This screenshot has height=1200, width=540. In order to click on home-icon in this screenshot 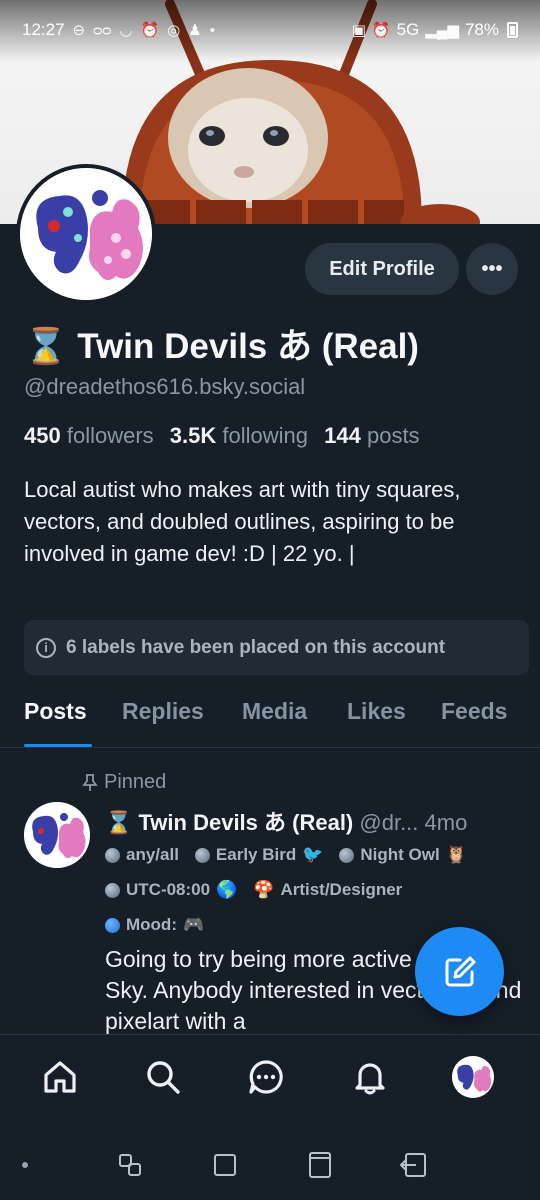, I will do `click(60, 1077)`.